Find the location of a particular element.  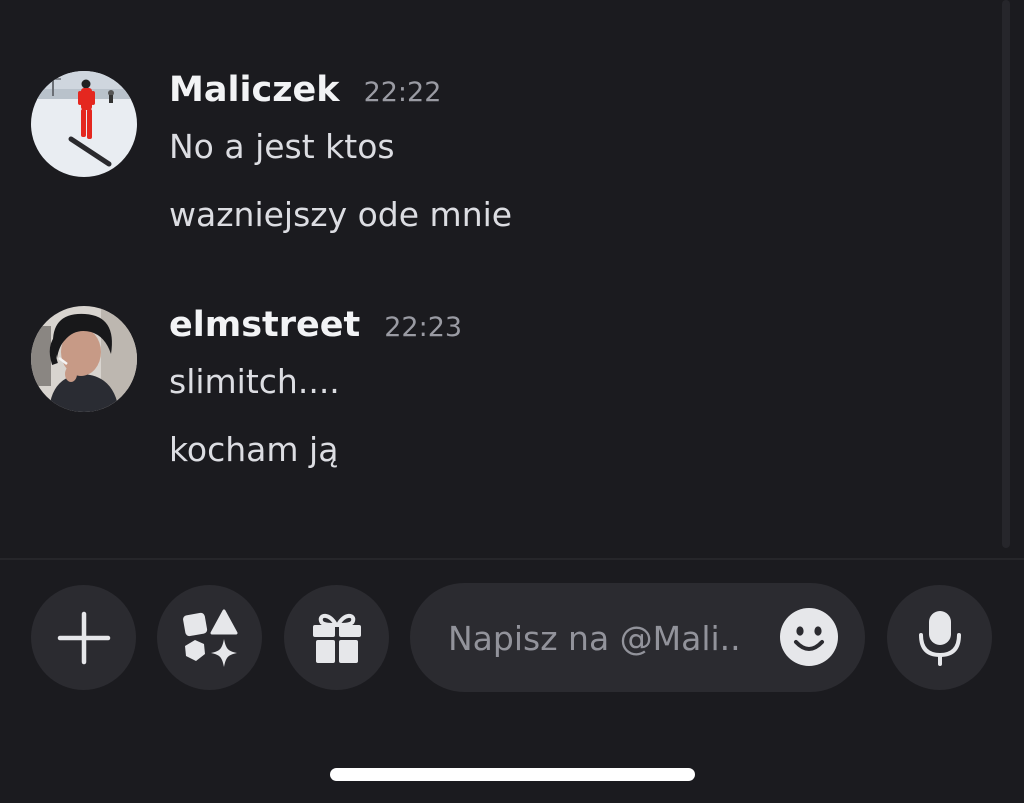

gift-button is located at coordinates (336, 637).